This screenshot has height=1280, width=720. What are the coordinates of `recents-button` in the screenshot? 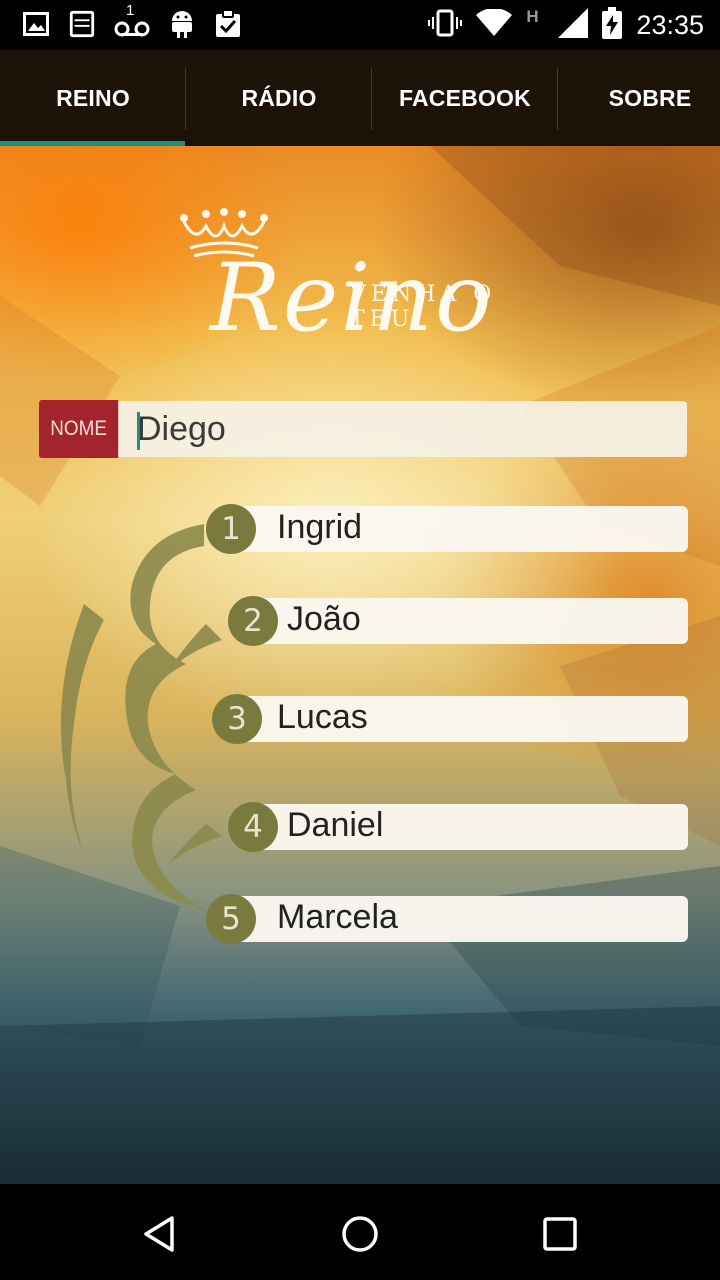 It's located at (560, 1234).